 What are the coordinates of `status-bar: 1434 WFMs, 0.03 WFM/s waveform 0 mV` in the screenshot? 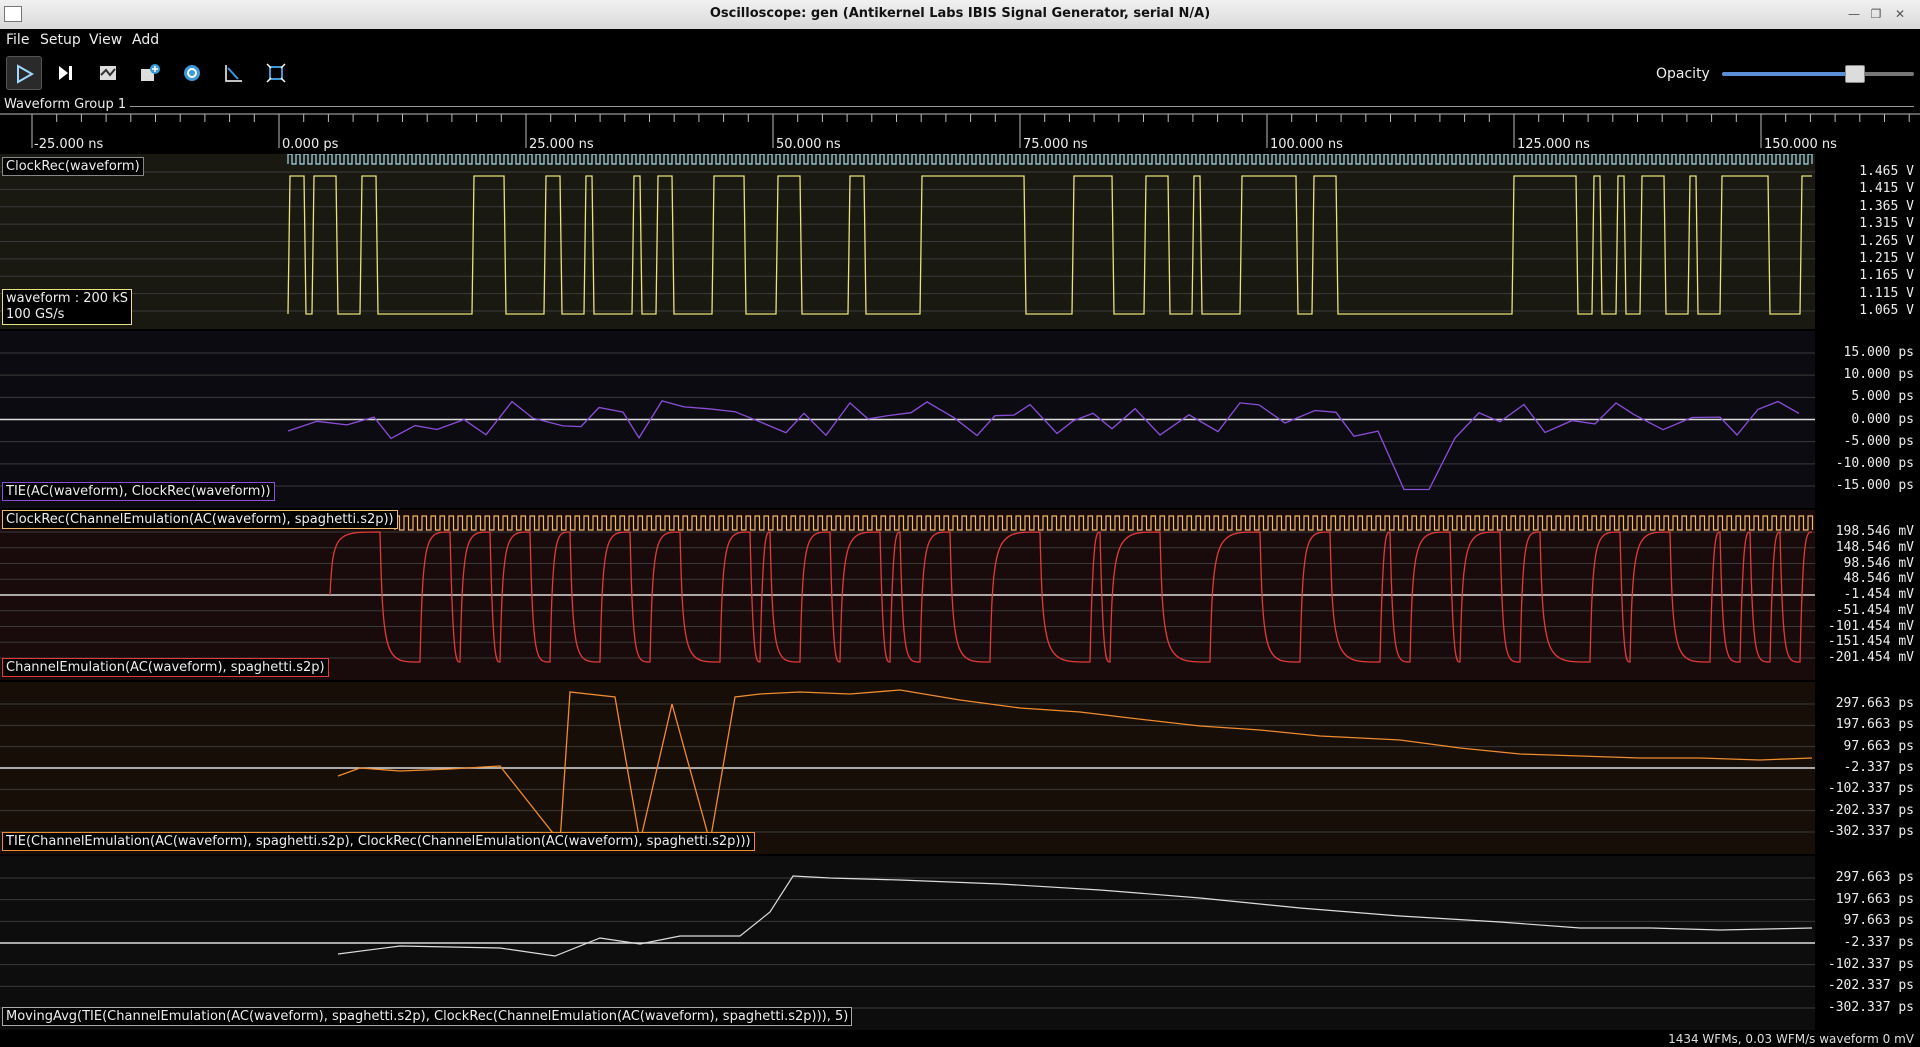 It's located at (960, 1039).